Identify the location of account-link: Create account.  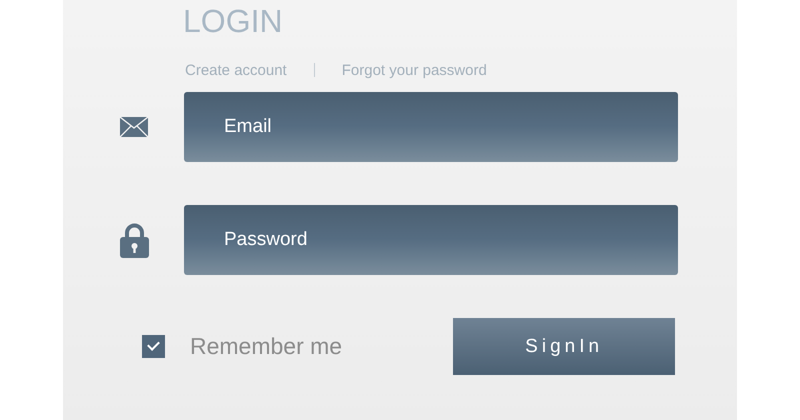
(236, 70).